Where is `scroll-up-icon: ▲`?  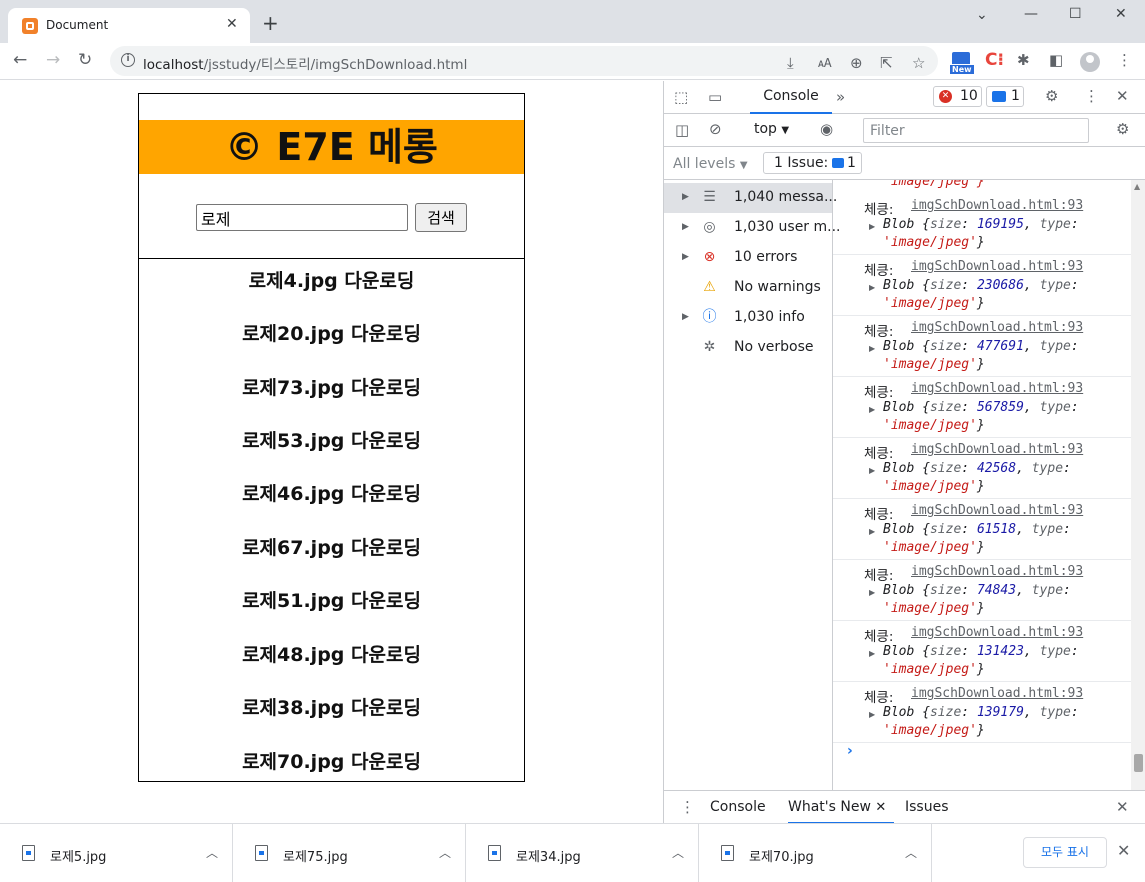
scroll-up-icon: ▲ is located at coordinates (1137, 186).